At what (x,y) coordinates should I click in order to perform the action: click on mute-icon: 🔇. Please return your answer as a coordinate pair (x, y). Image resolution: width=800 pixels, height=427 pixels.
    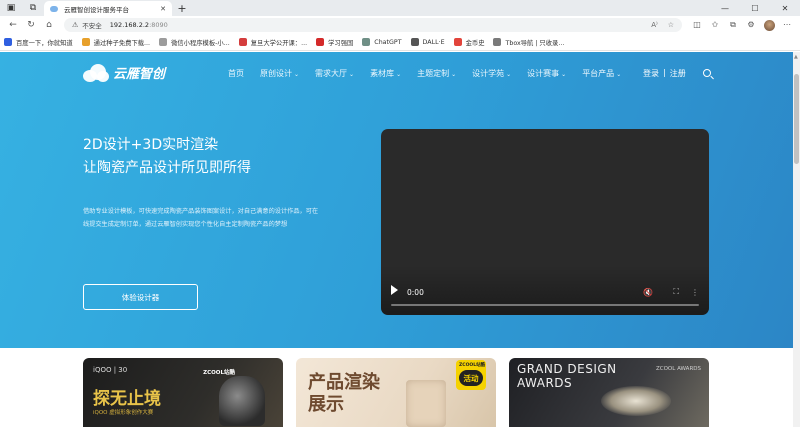
    Looking at the image, I should click on (648, 292).